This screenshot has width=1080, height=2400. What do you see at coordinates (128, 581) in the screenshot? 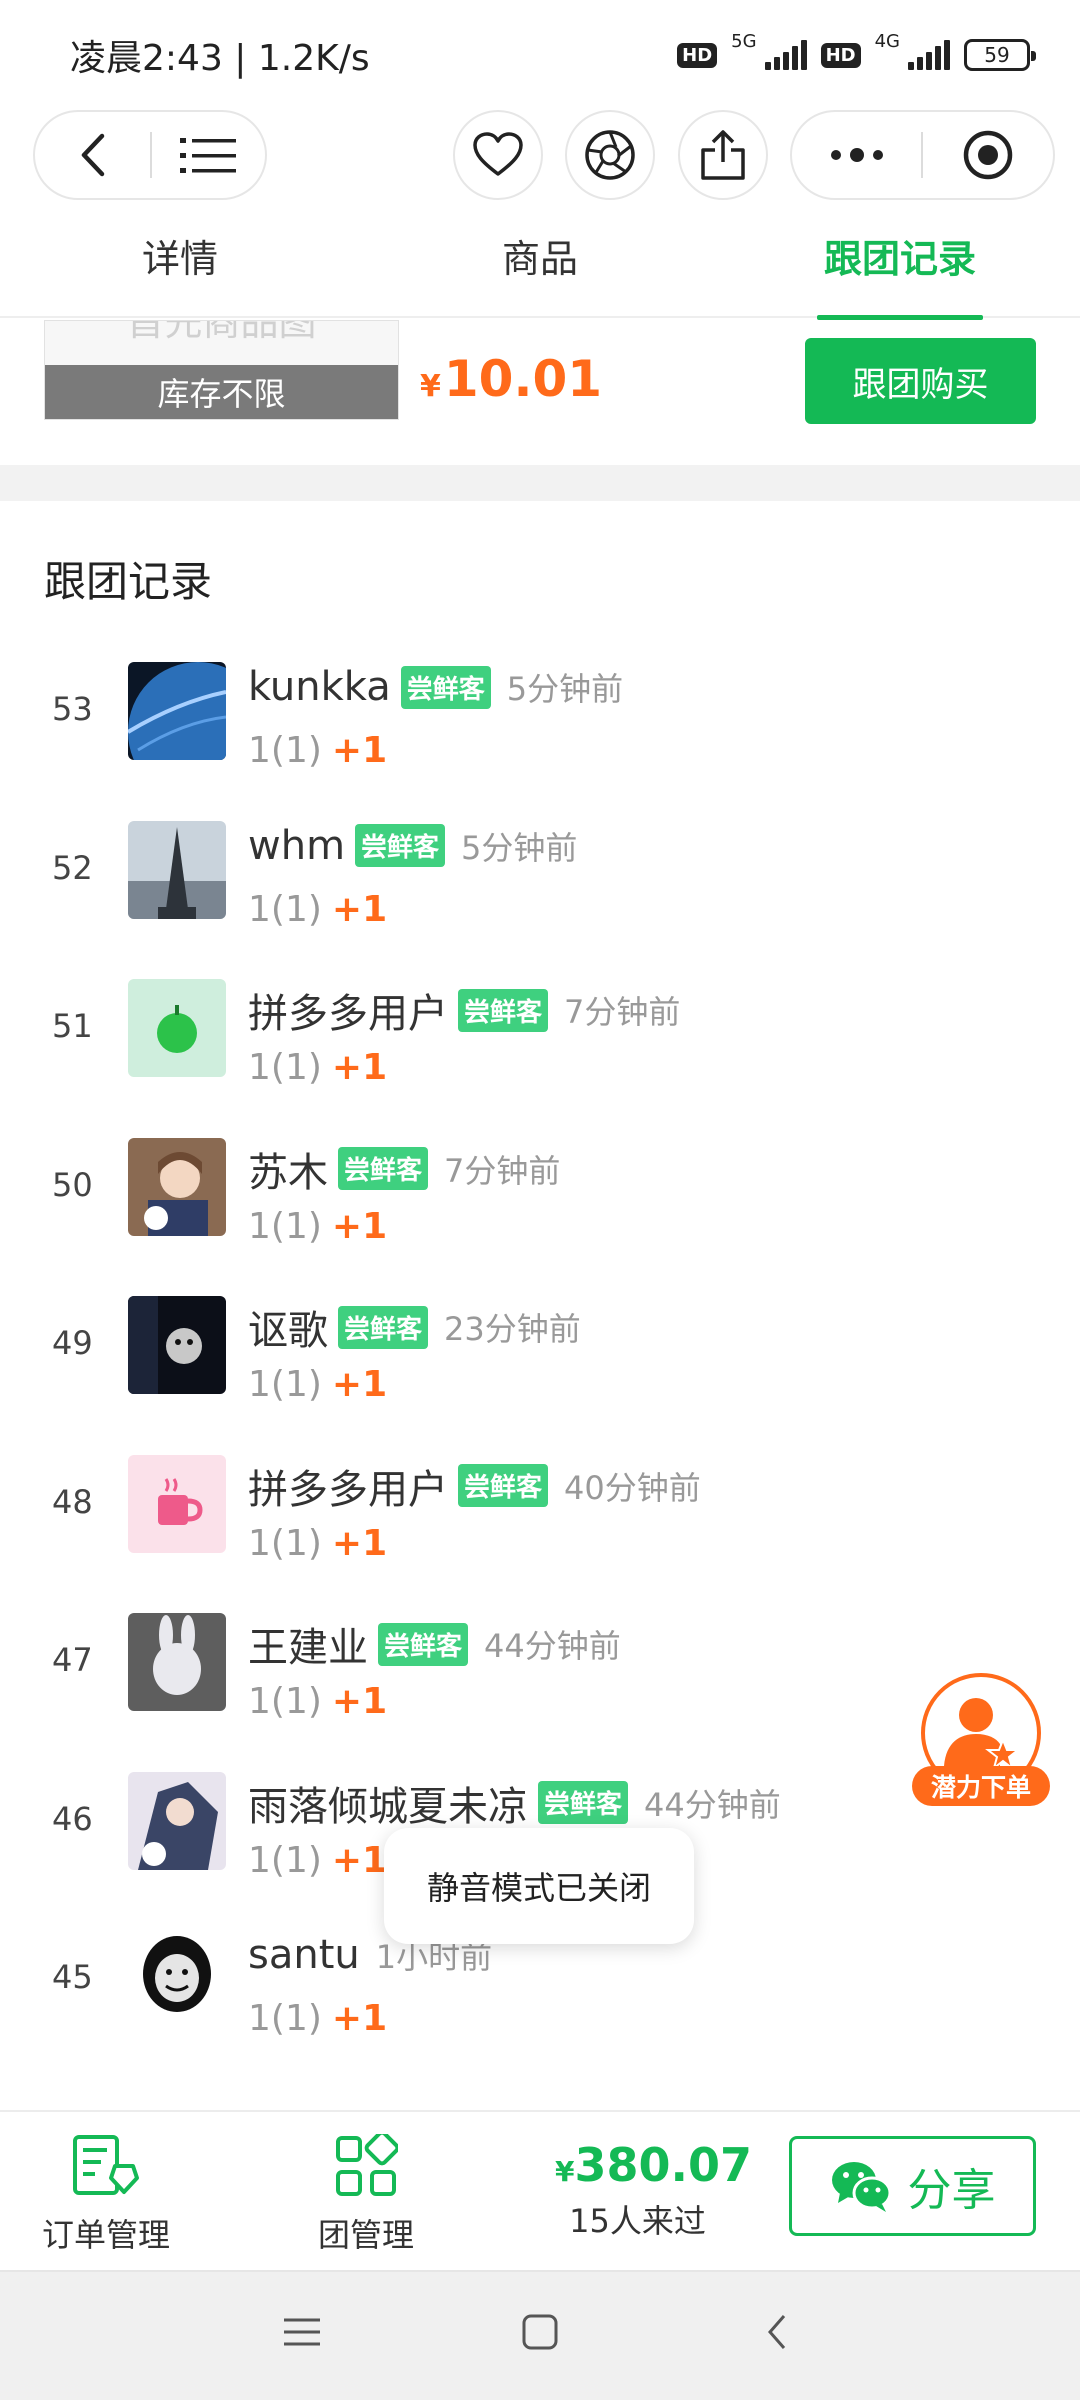
I see `records-title: 跟团记录` at bounding box center [128, 581].